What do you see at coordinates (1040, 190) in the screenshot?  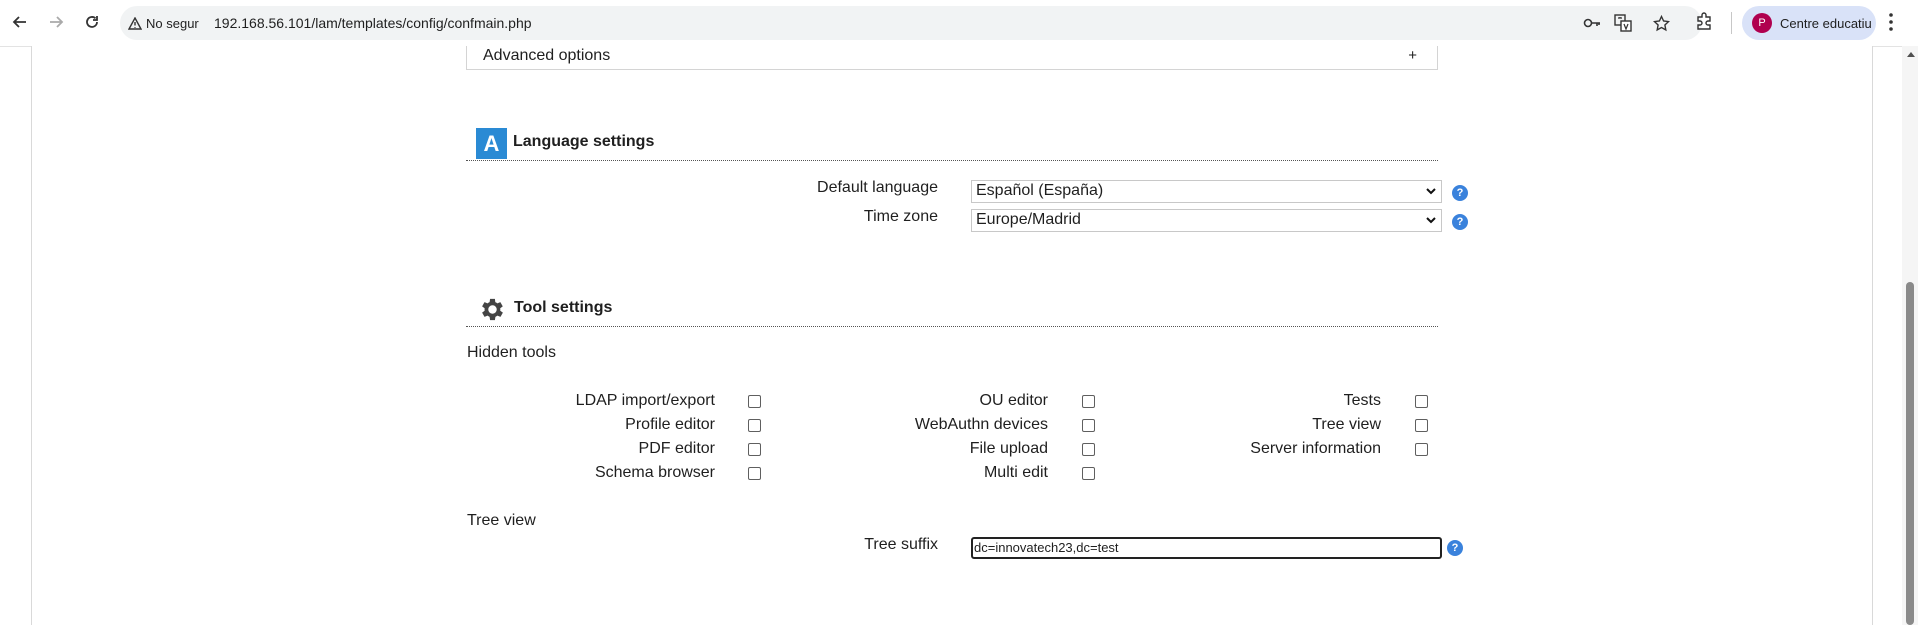 I see `default-language-value: Español (España)` at bounding box center [1040, 190].